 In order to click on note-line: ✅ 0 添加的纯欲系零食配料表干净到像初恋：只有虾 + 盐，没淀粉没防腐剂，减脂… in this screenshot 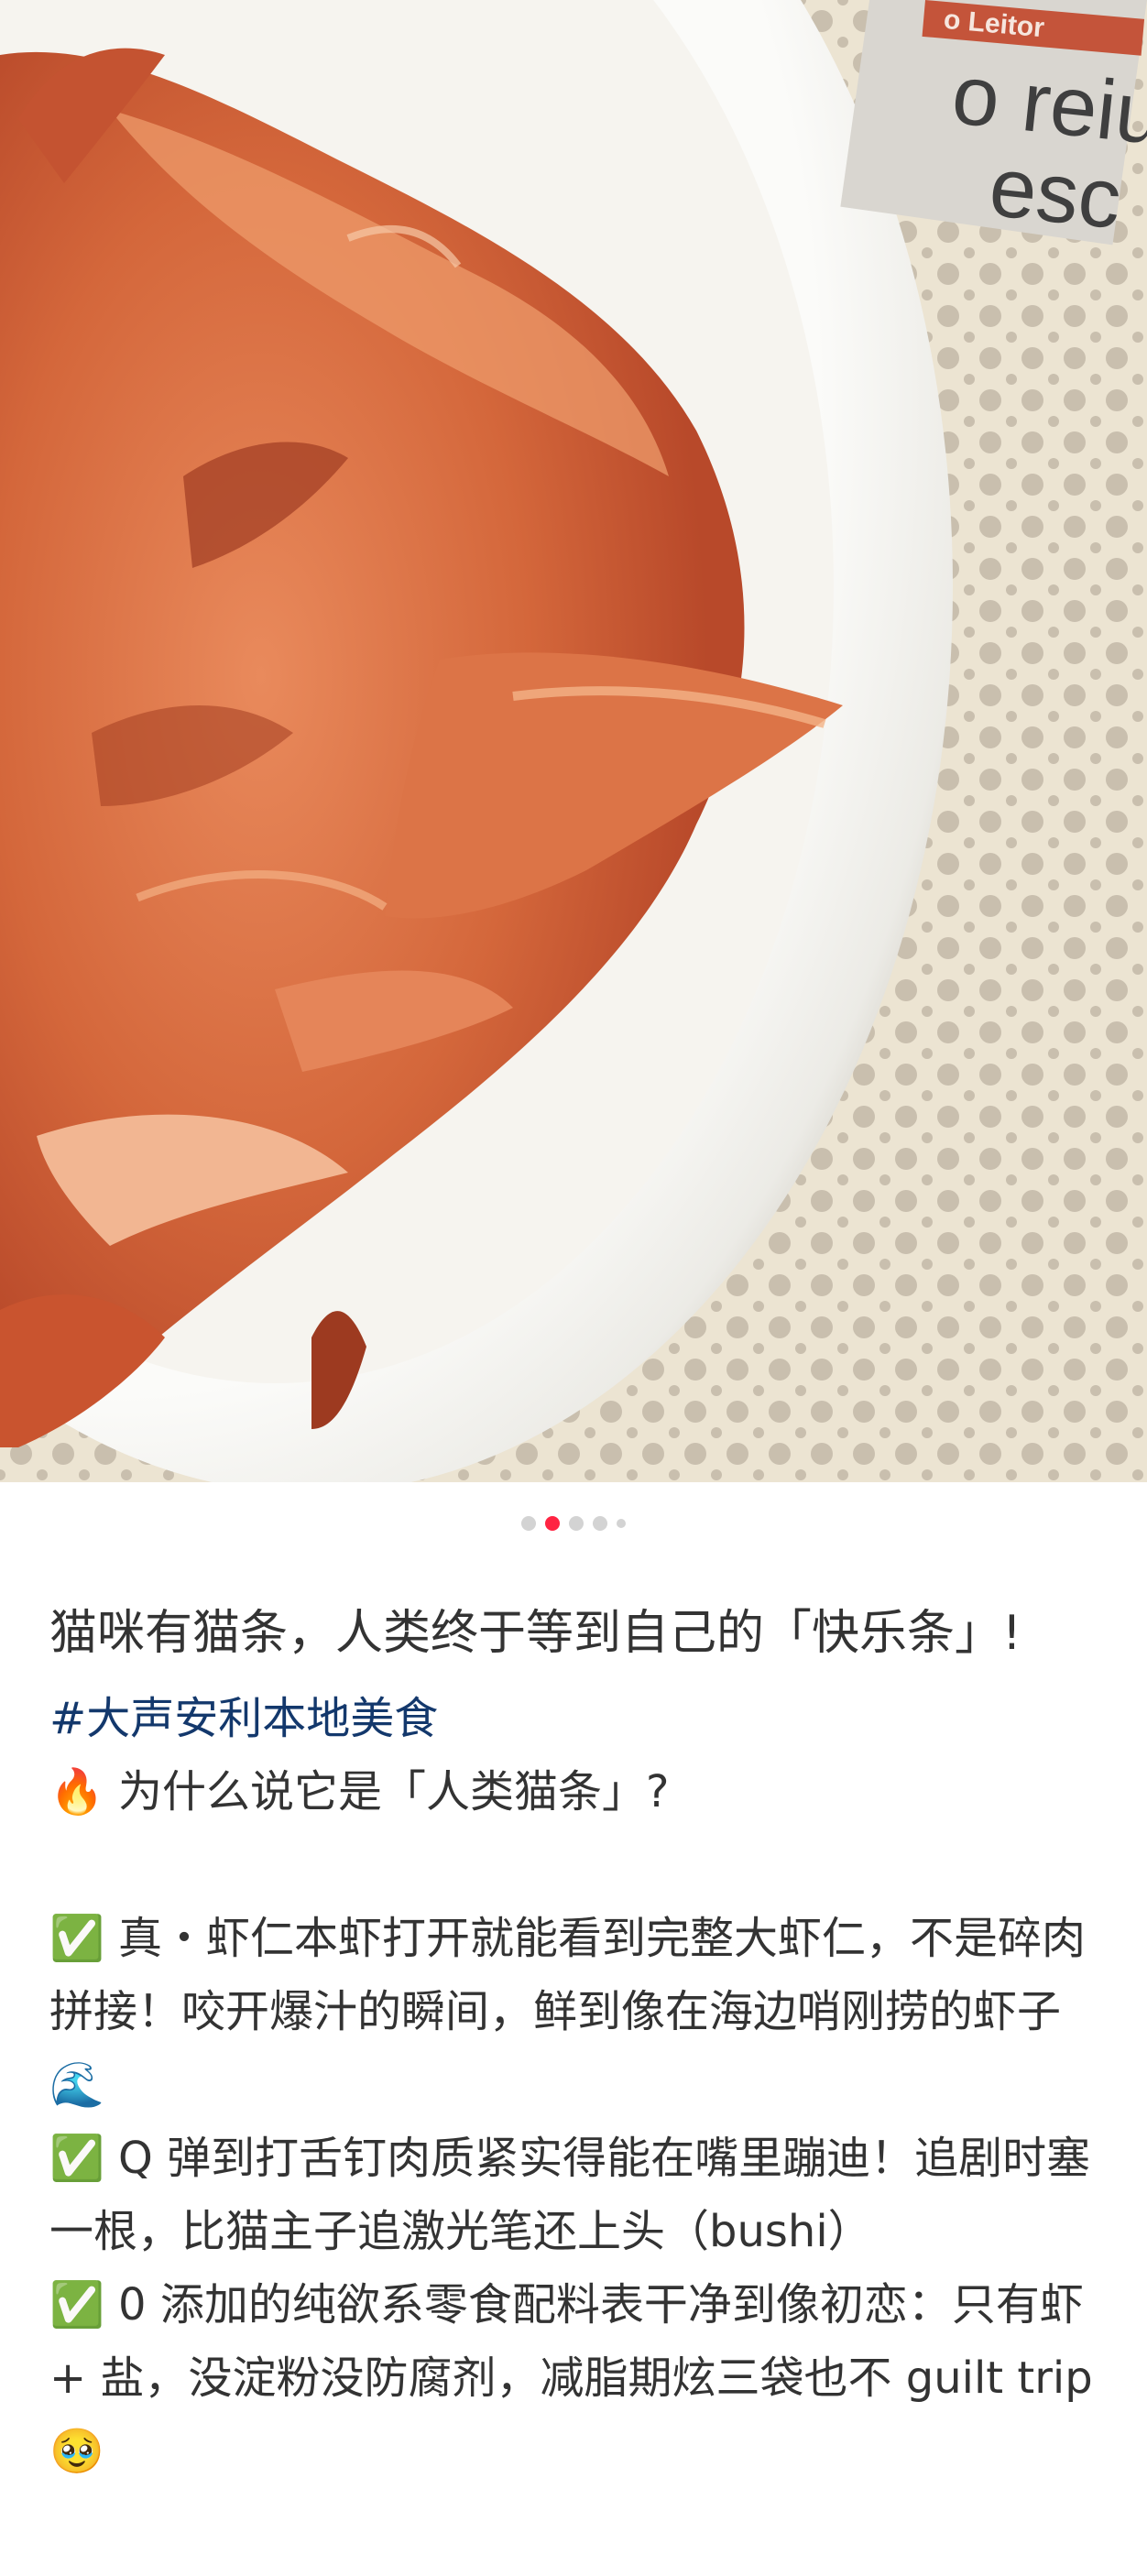, I will do `click(574, 2378)`.